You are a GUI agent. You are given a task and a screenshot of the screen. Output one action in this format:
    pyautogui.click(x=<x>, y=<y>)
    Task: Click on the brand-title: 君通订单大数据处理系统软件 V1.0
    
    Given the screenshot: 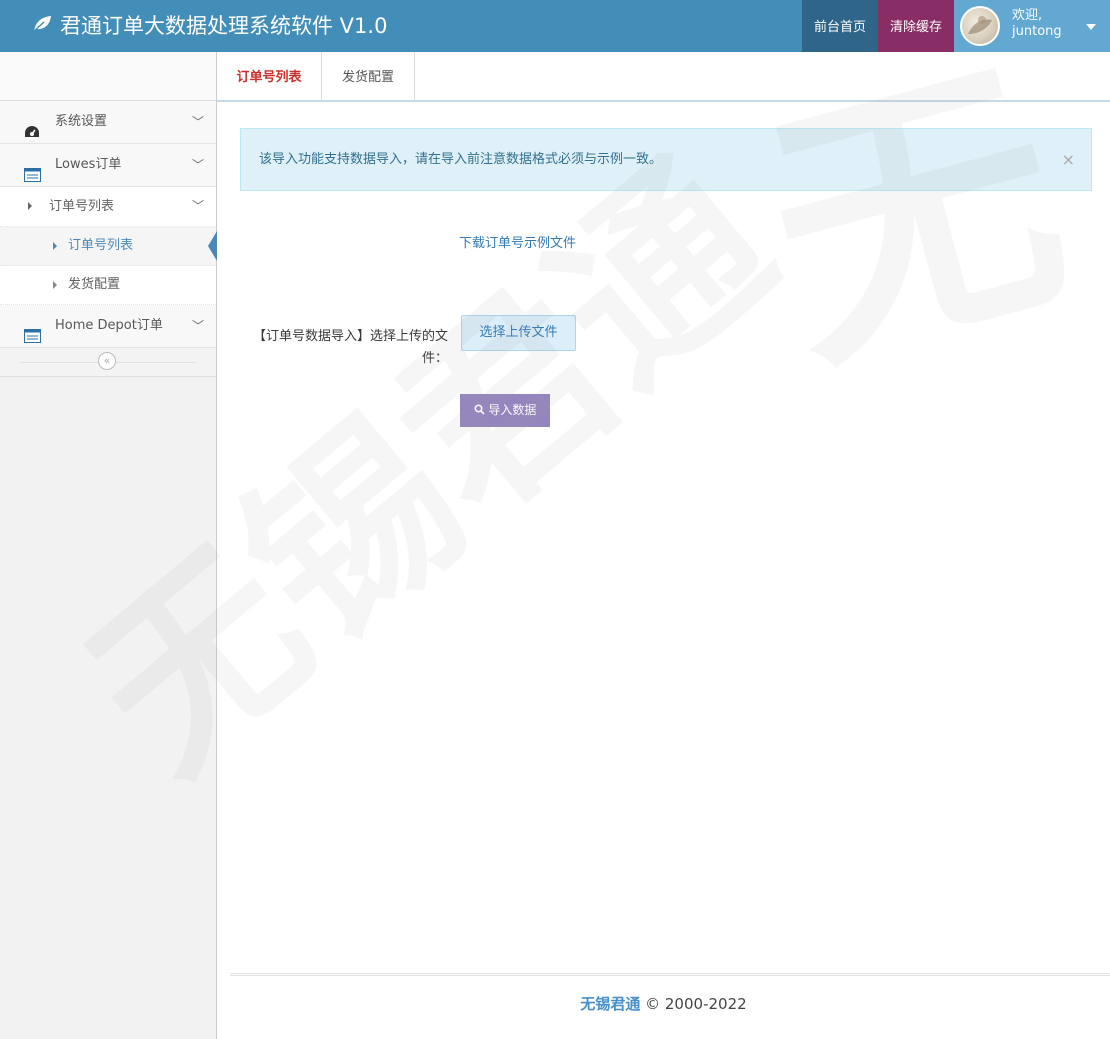 What is the action you would take?
    pyautogui.click(x=224, y=26)
    